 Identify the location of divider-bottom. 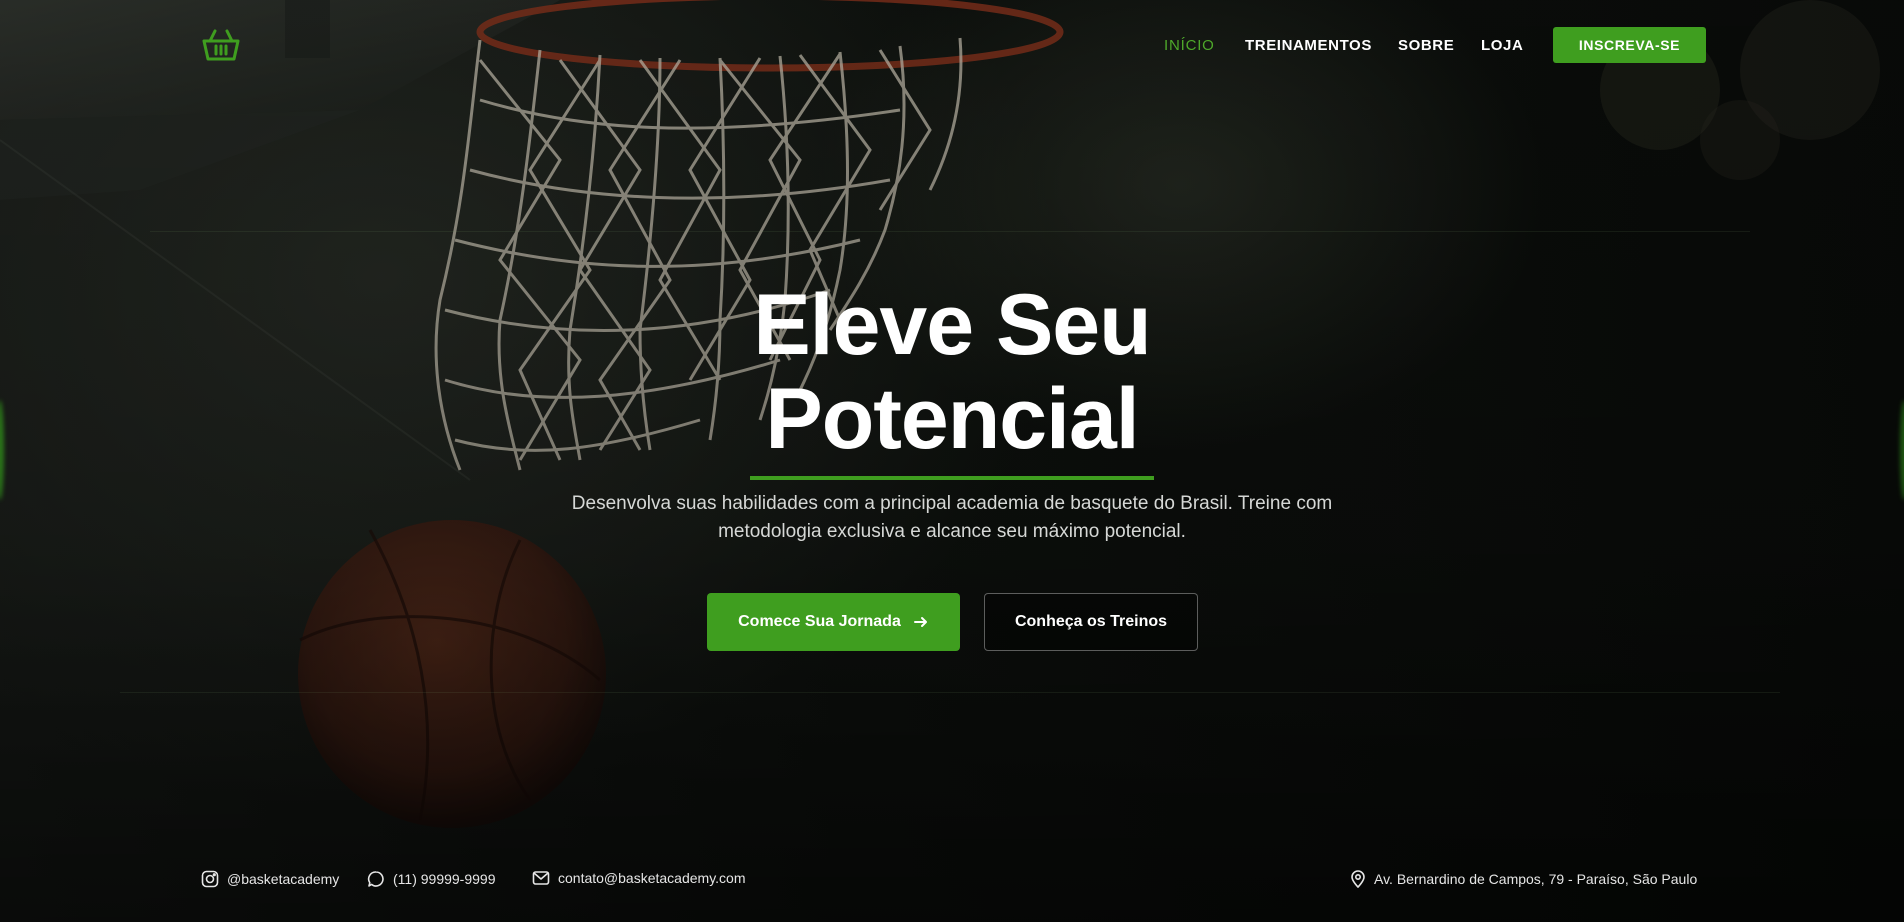
(950, 692).